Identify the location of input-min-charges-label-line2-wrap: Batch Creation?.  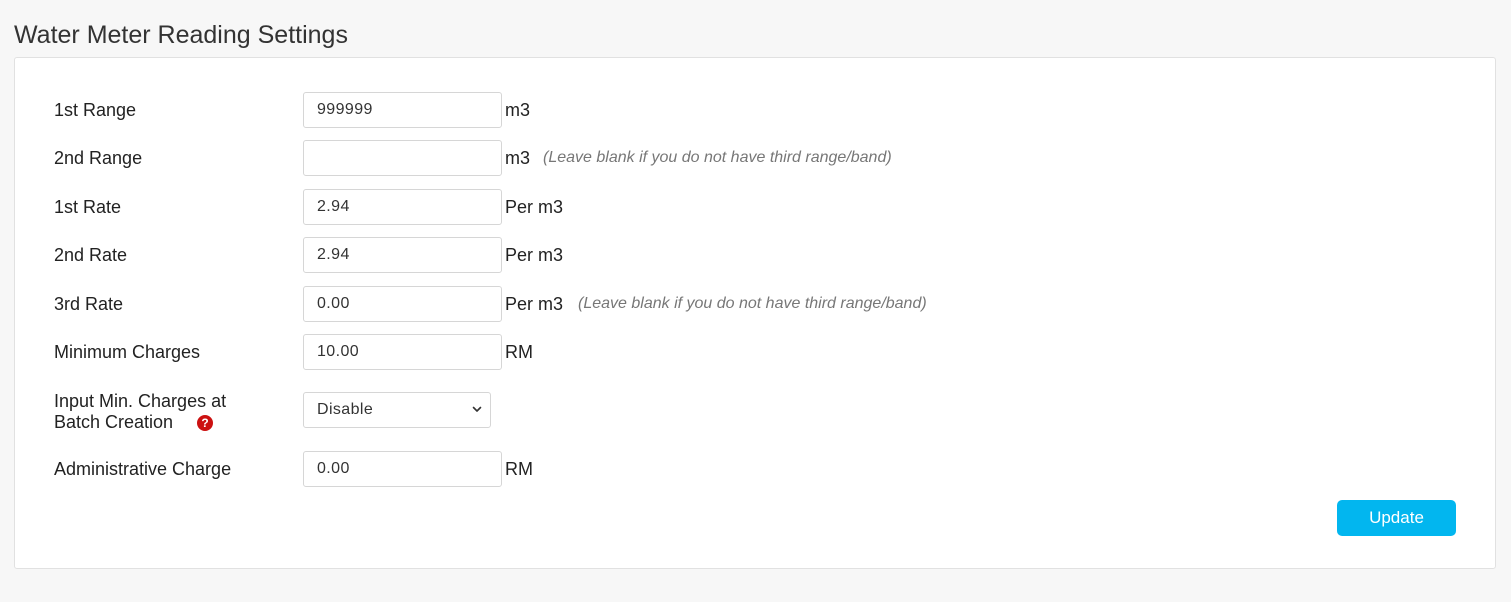
(154, 422).